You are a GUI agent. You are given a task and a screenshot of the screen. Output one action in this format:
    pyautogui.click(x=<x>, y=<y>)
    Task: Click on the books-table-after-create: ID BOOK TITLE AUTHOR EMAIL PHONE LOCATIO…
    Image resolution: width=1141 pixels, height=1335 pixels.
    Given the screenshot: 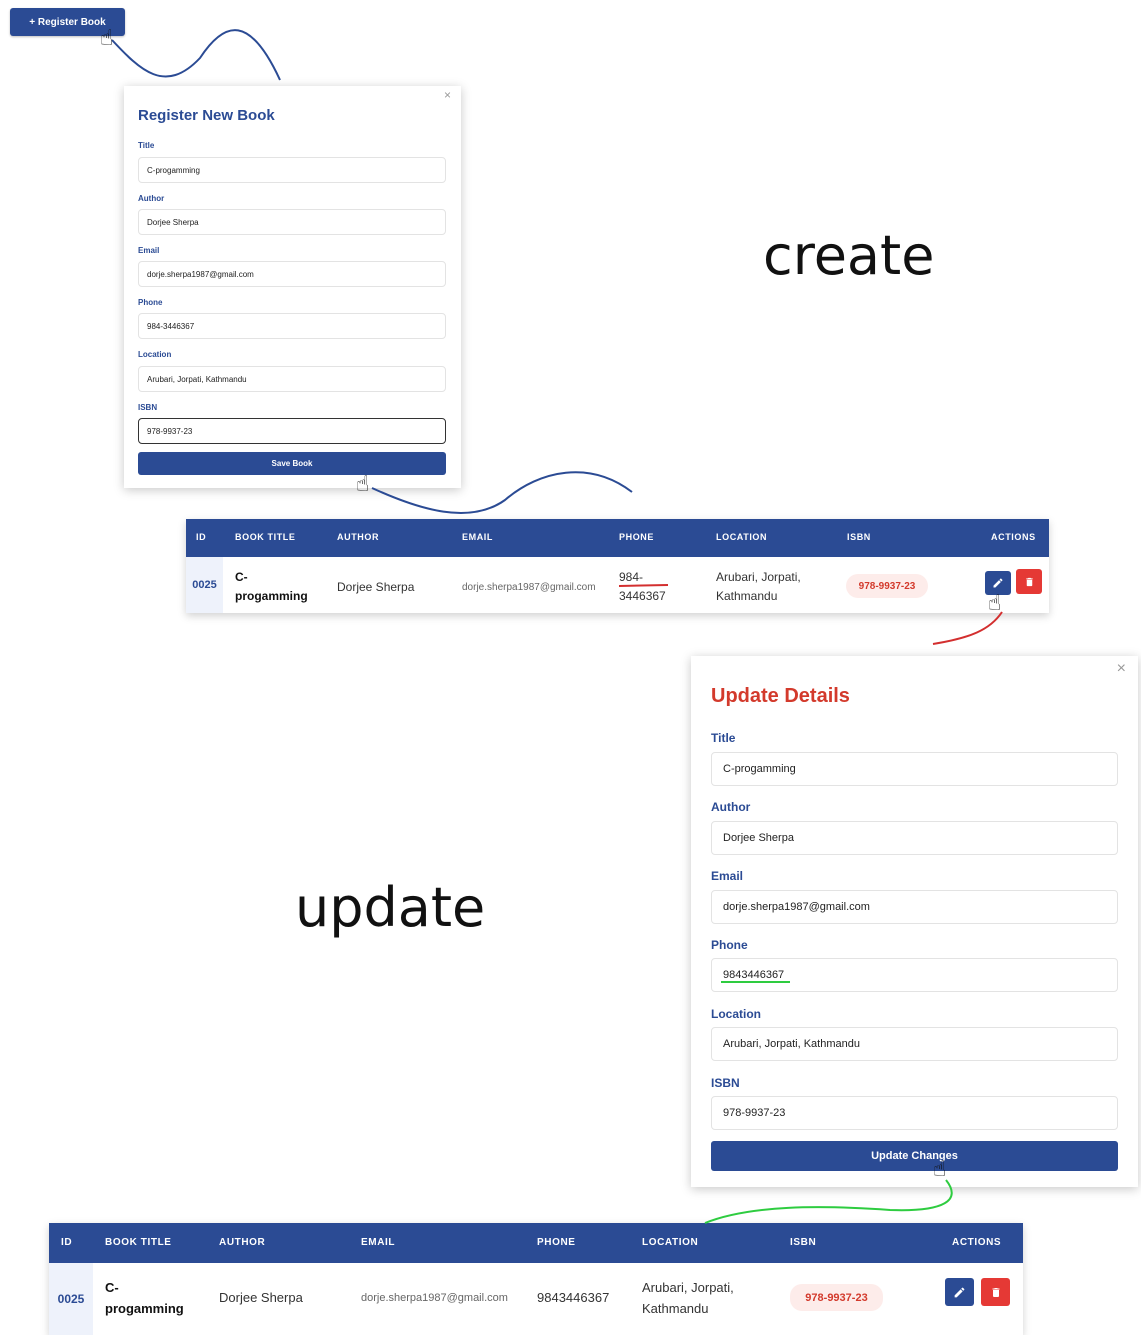 What is the action you would take?
    pyautogui.click(x=617, y=566)
    